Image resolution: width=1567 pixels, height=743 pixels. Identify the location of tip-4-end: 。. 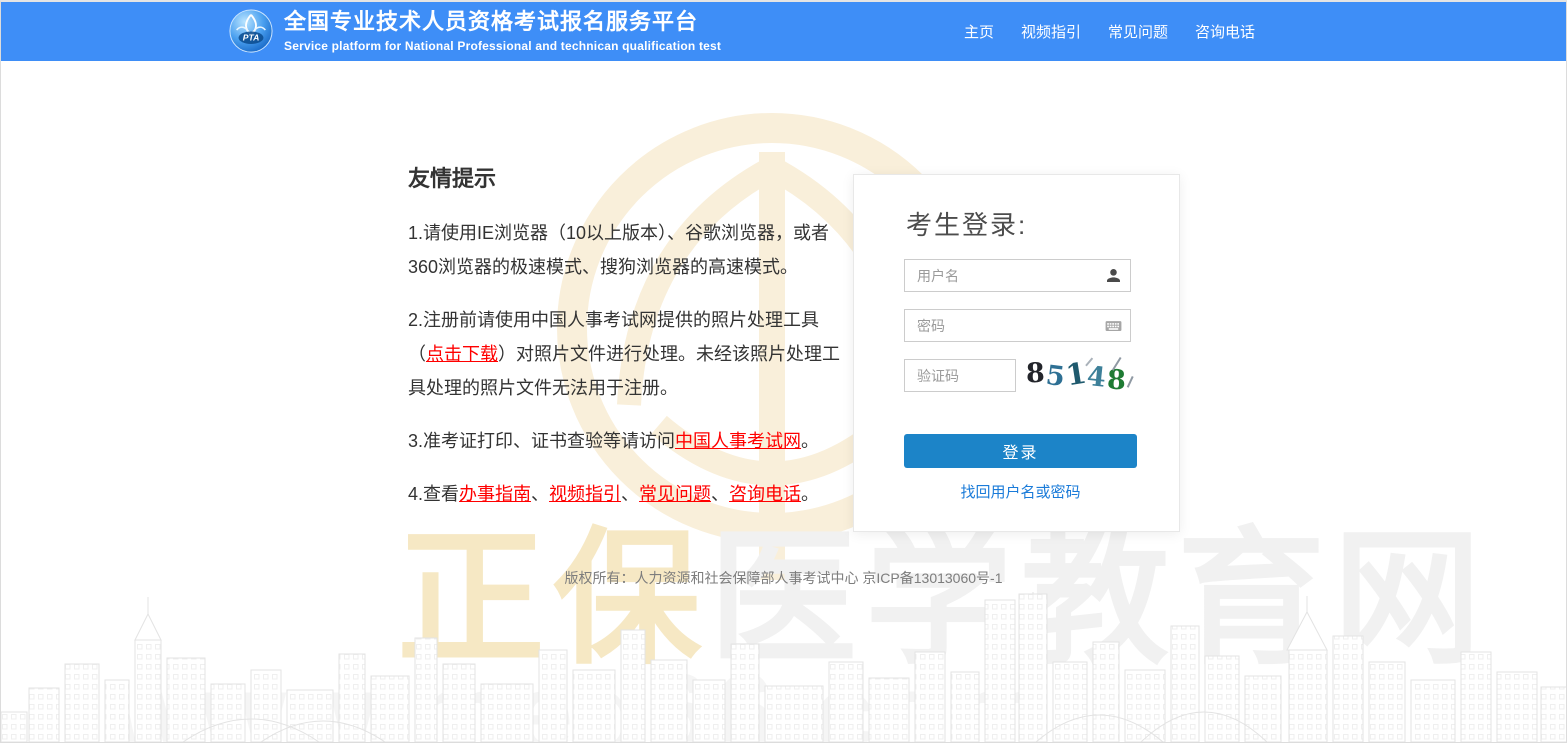
(810, 494).